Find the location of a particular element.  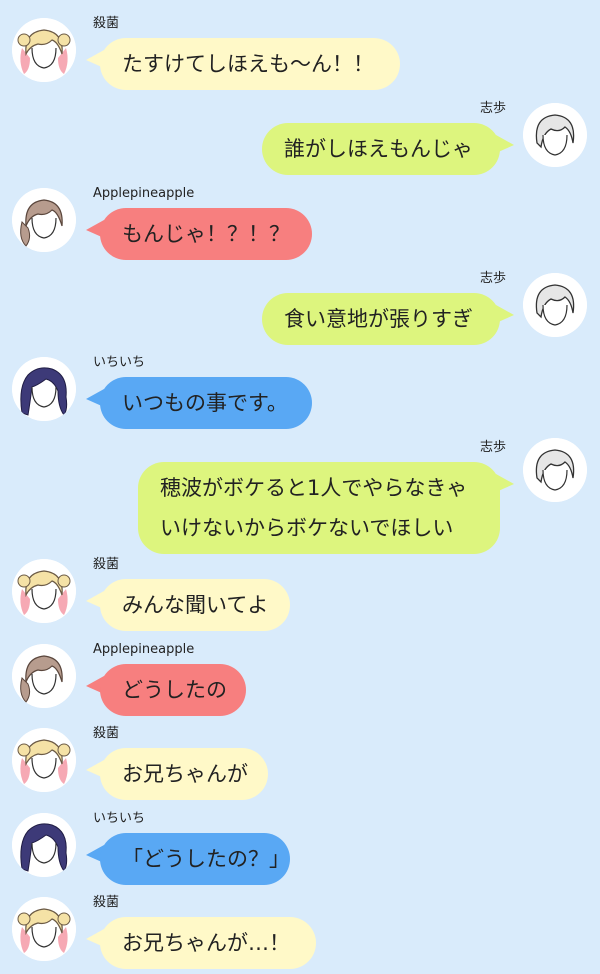

message-text: いけないからボケないでほしい is located at coordinates (307, 528).